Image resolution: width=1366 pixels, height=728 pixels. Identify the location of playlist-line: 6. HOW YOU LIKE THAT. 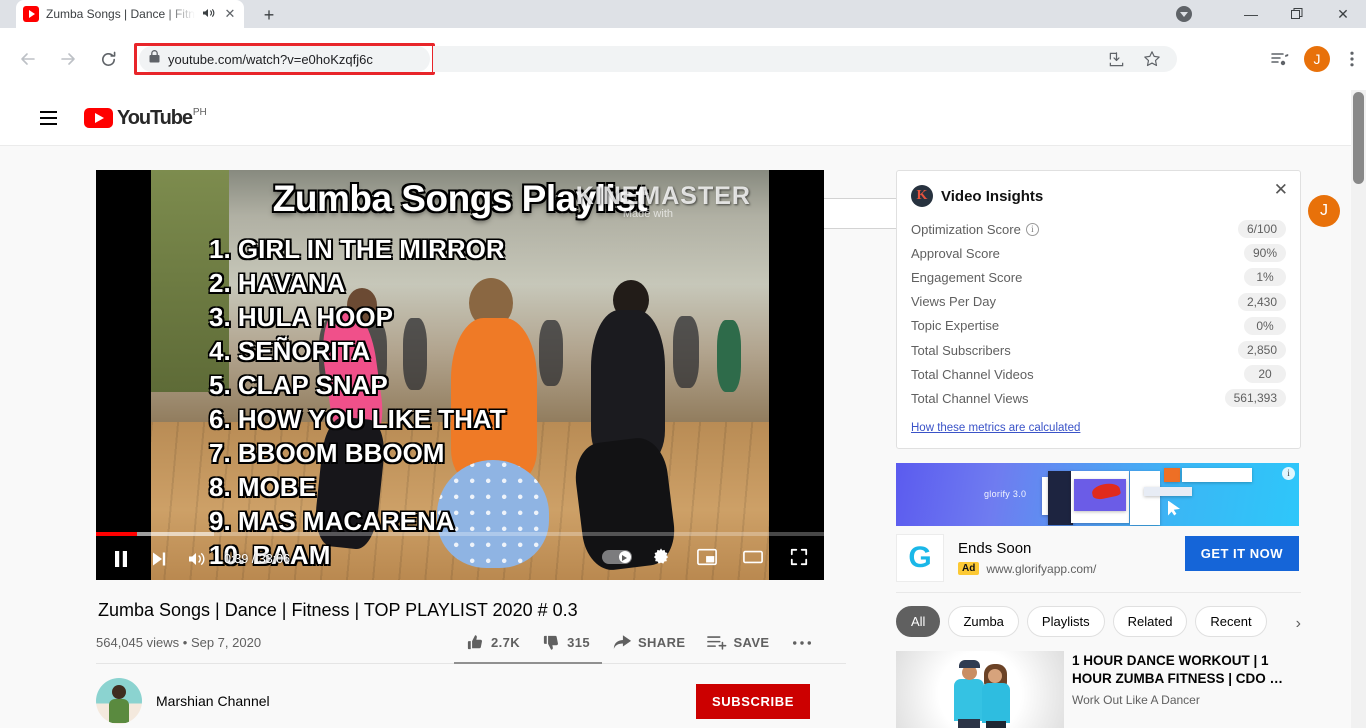
(357, 419).